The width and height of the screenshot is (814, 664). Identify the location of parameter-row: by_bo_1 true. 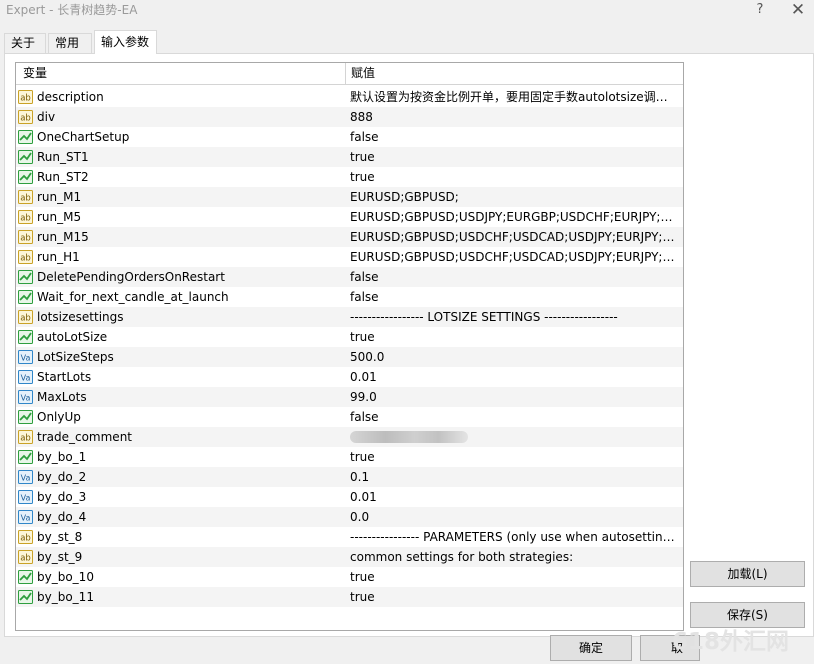
(349, 457).